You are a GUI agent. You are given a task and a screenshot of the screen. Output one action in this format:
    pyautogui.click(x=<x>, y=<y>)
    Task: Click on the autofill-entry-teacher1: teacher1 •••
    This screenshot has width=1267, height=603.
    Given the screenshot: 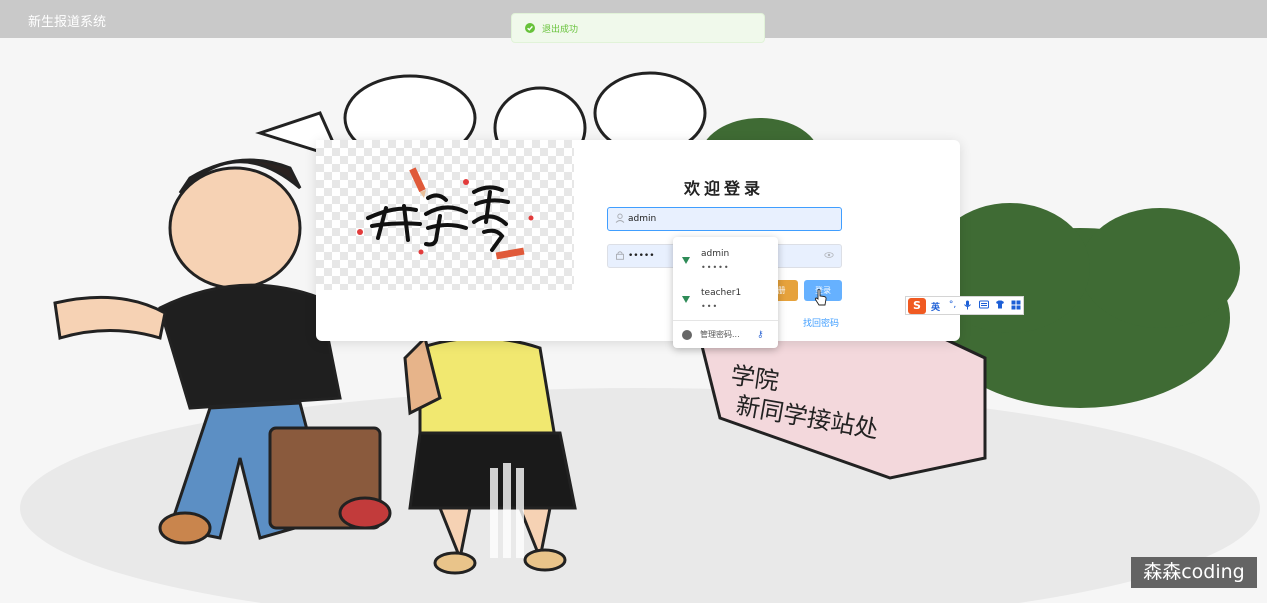 What is the action you would take?
    pyautogui.click(x=725, y=297)
    